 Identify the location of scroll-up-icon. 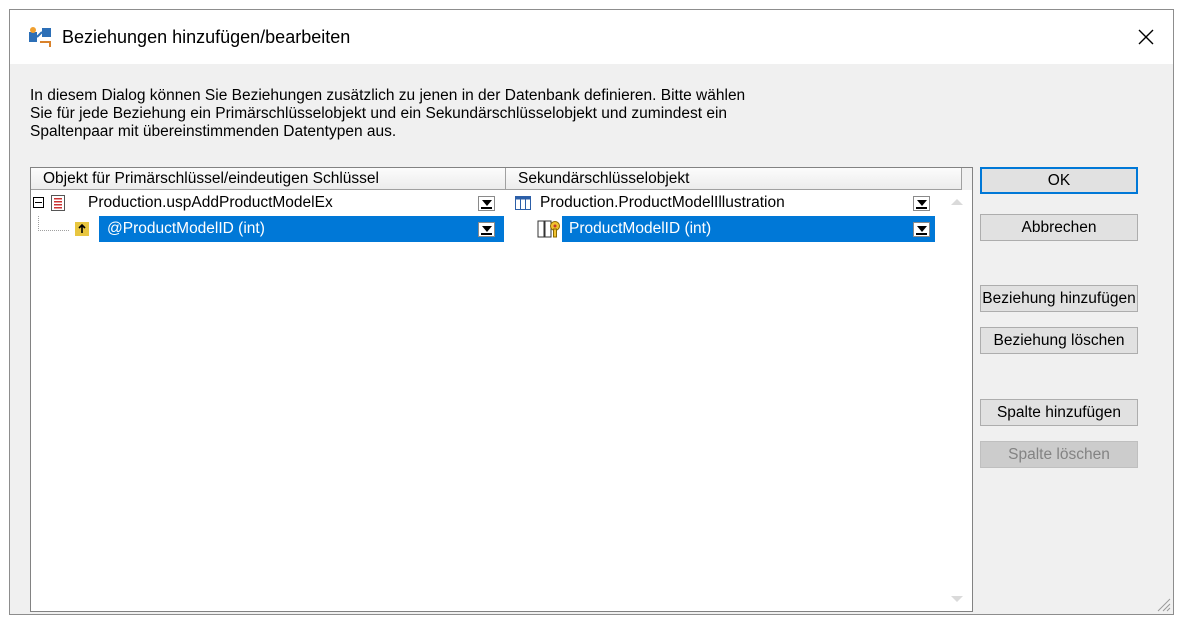
(957, 202).